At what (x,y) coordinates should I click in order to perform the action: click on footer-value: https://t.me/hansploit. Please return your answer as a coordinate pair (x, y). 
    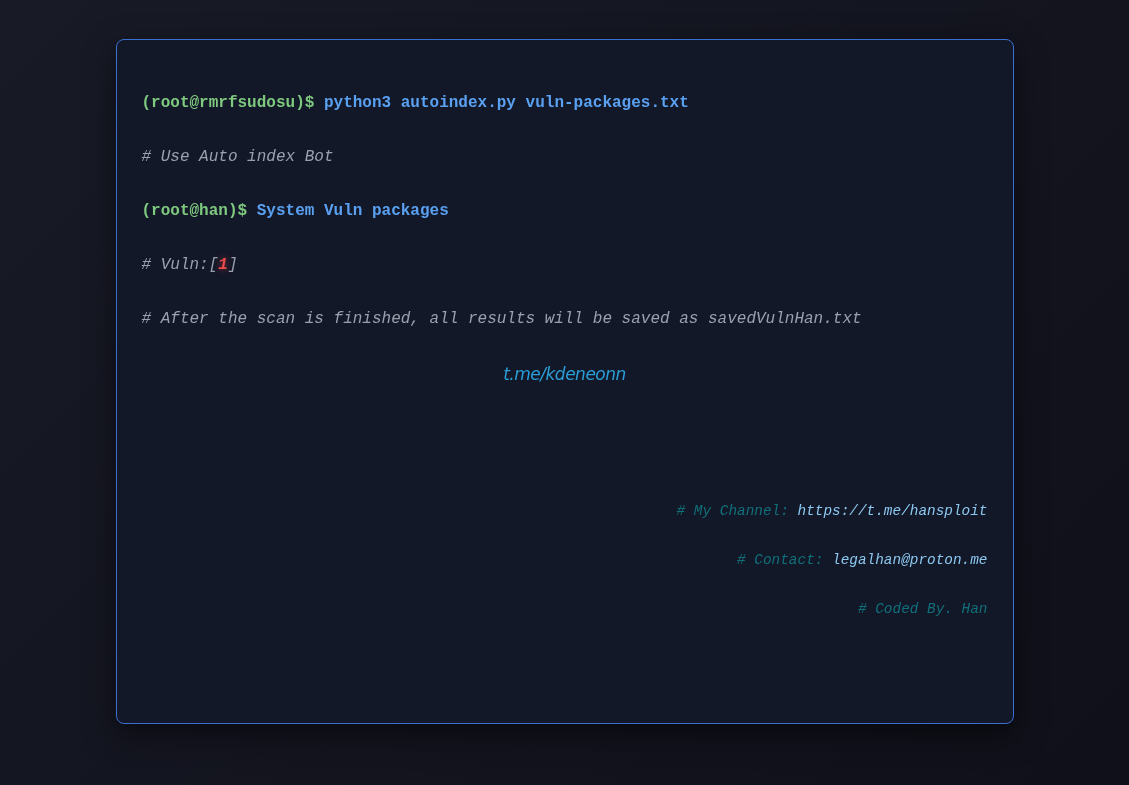
    Looking at the image, I should click on (892, 511).